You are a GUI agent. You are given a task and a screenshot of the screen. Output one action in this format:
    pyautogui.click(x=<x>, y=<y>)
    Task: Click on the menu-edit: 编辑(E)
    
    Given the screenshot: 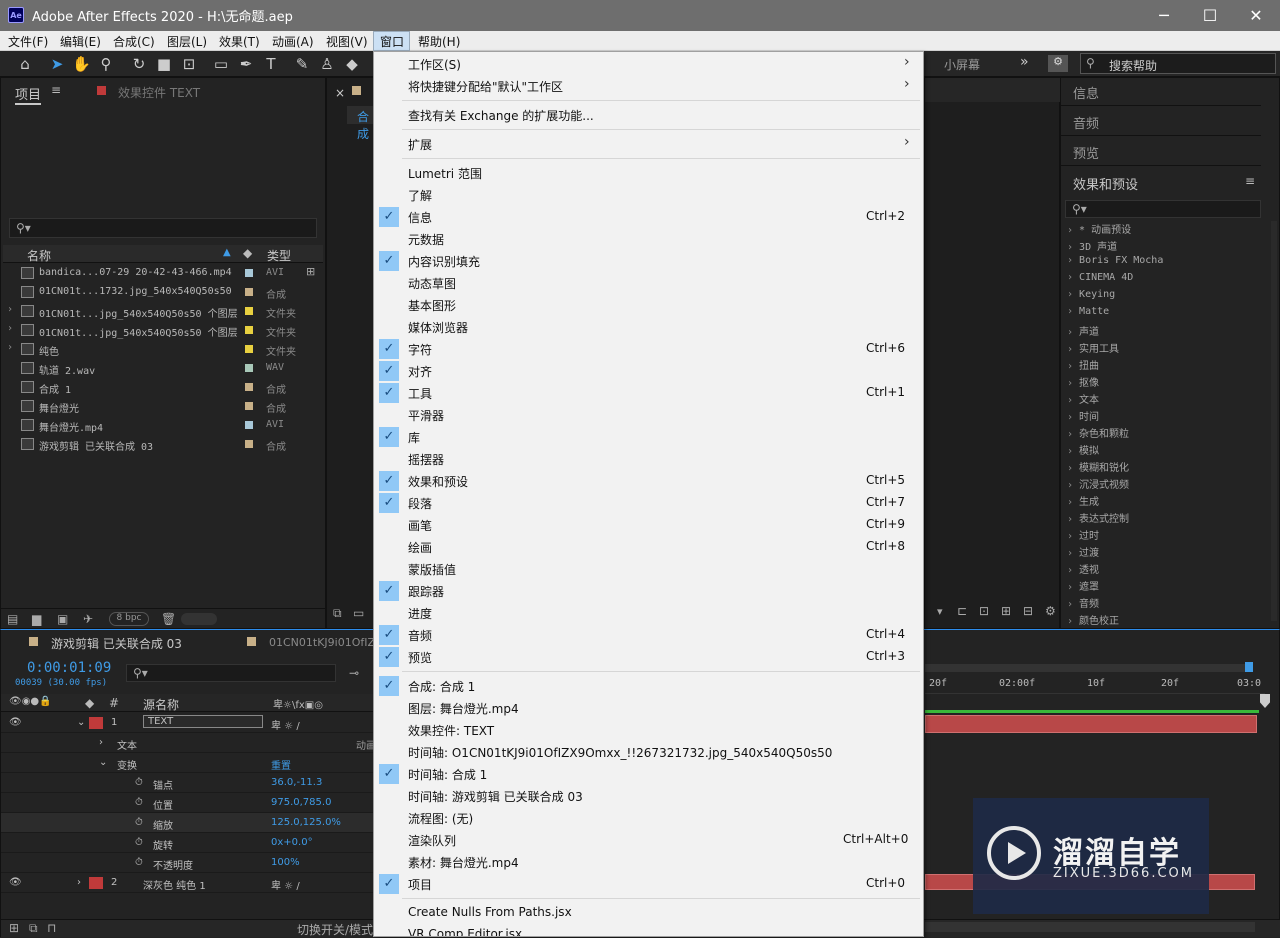 What is the action you would take?
    pyautogui.click(x=80, y=41)
    